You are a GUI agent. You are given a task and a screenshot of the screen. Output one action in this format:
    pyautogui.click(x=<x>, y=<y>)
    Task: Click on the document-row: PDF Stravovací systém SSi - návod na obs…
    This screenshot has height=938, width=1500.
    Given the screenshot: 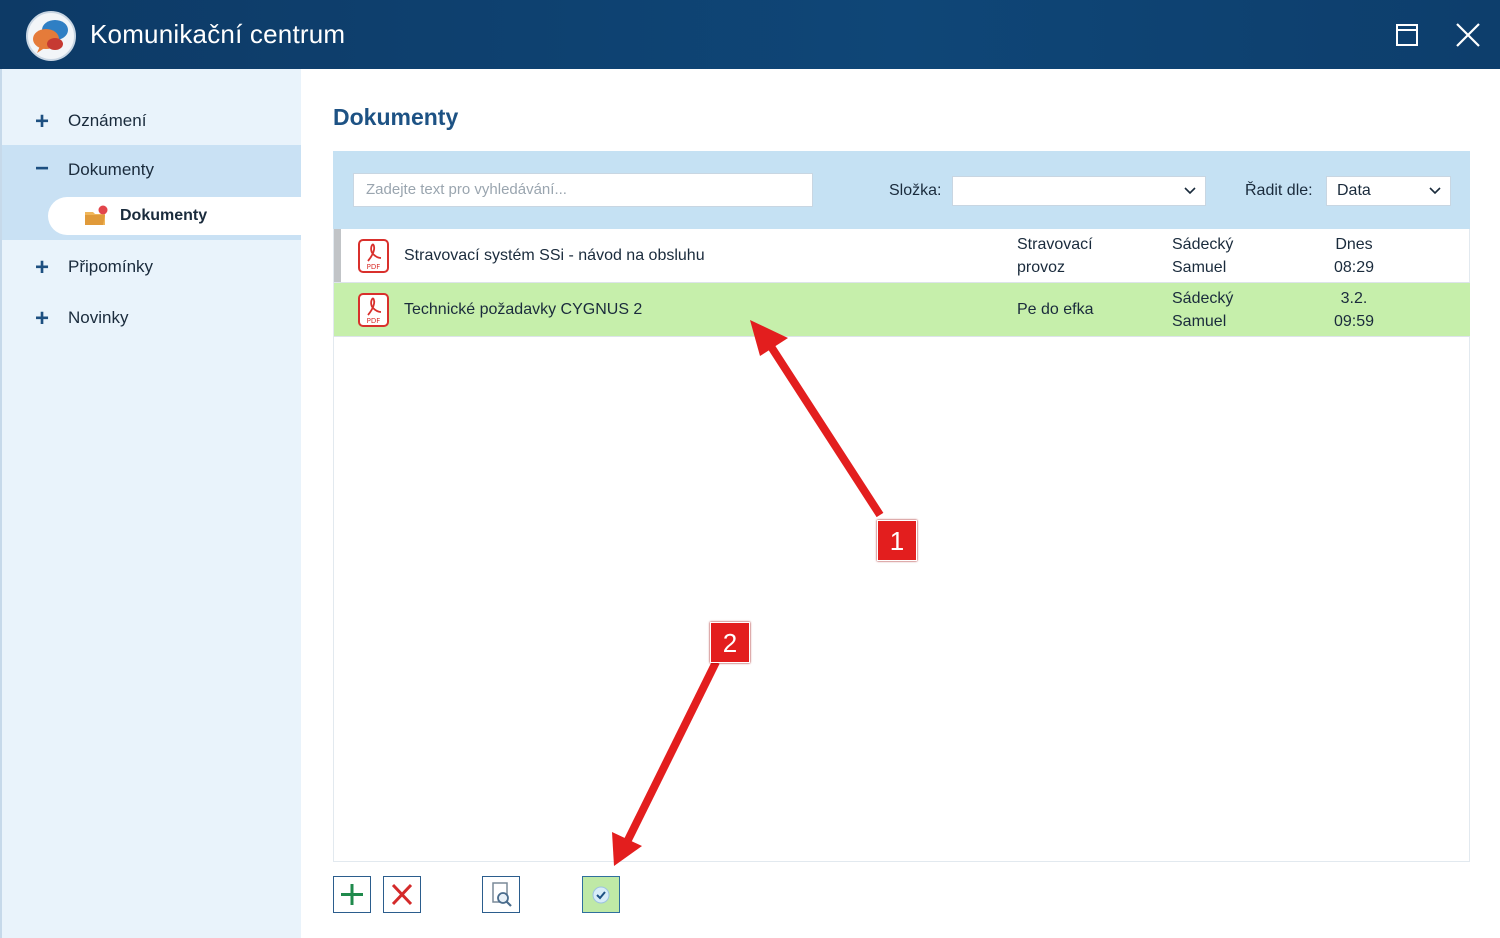 What is the action you would take?
    pyautogui.click(x=902, y=256)
    